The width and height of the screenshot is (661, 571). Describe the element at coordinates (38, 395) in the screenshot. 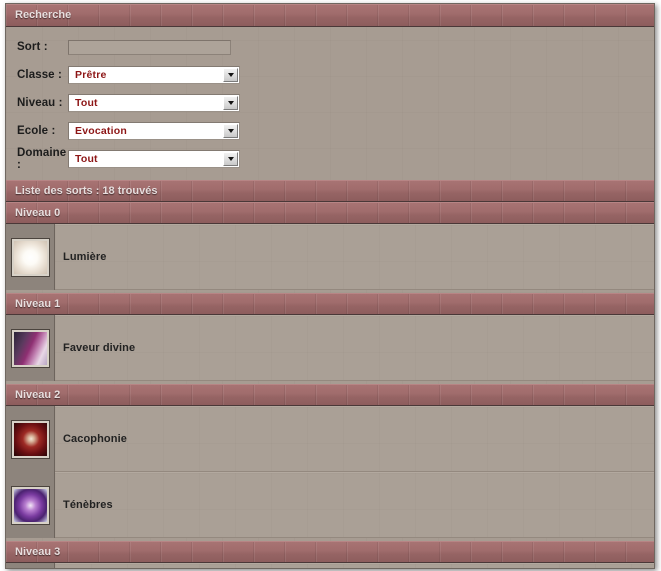

I see `level-section-title: Niveau 2` at that location.